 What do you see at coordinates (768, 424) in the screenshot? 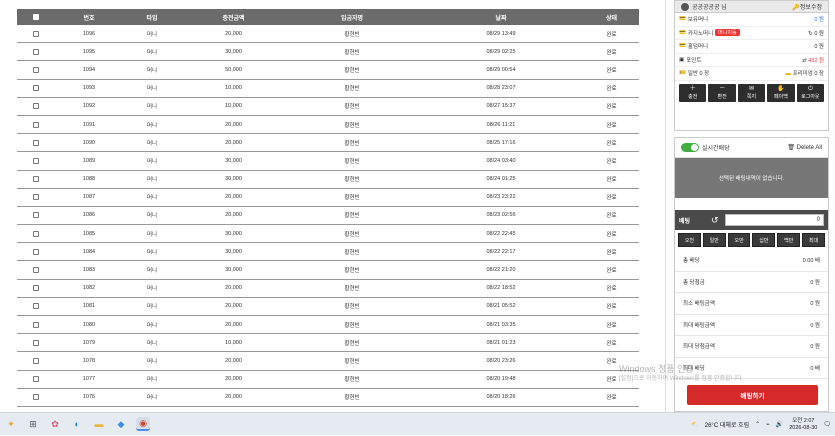
I see `network-icon: ⌁` at bounding box center [768, 424].